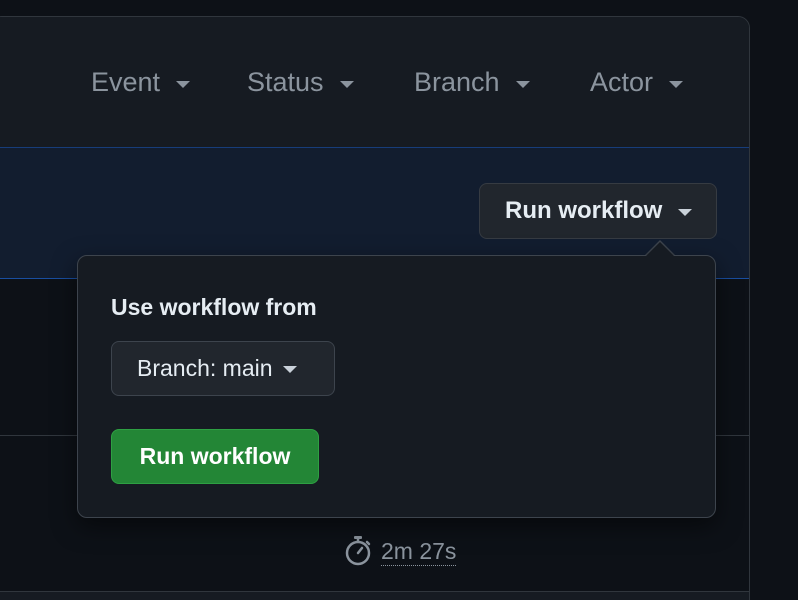  Describe the element at coordinates (374, 591) in the screenshot. I see `row-divider` at that location.